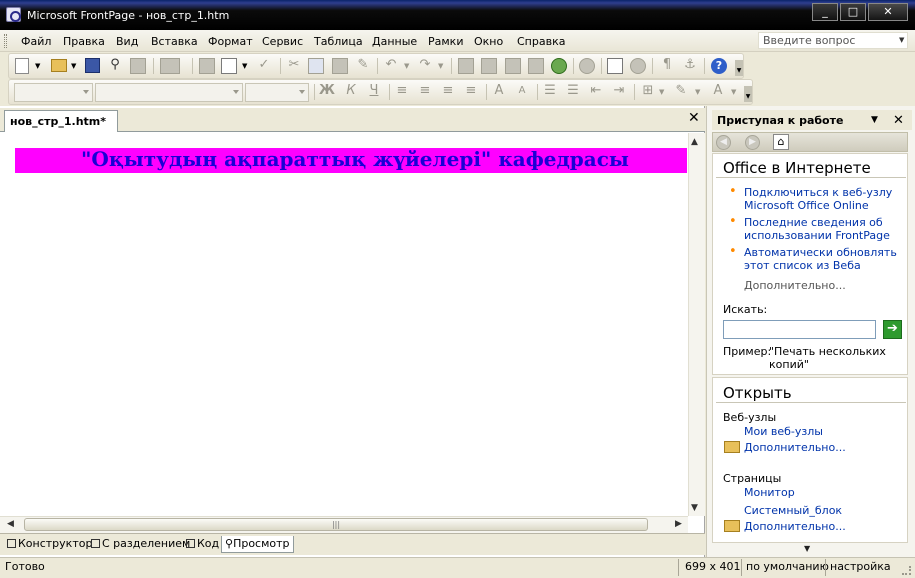 This screenshot has height=578, width=915. What do you see at coordinates (713, 566) in the screenshot?
I see `status-page-size: 699 x 401` at bounding box center [713, 566].